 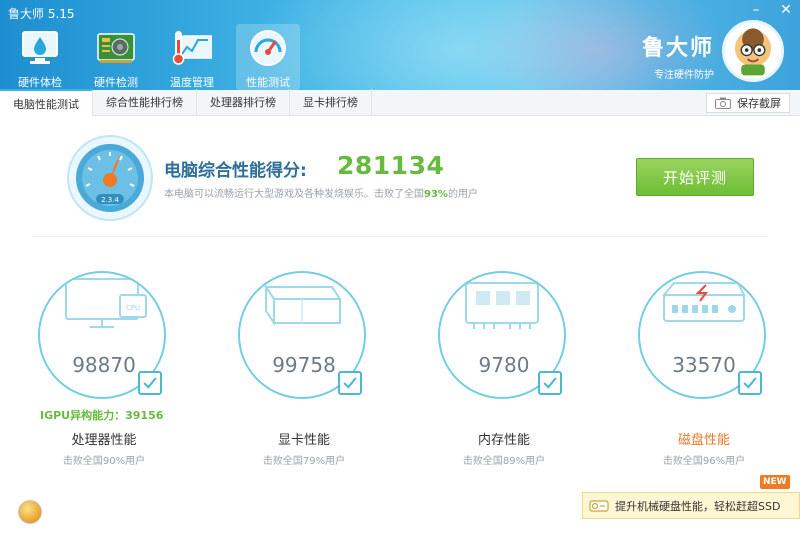 I want to click on nav-label: 性能测试, so click(x=268, y=82).